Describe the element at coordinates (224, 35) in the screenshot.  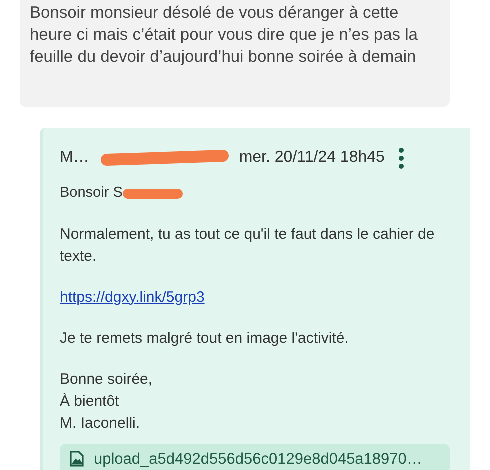
I see `message-text: Bonsoir monsieur désolé de vous déranger à cette heure ci mais c’était pour vous dire que je n’es pas la feuille du devoir d’aujourd’hui bonne soirée à demain` at that location.